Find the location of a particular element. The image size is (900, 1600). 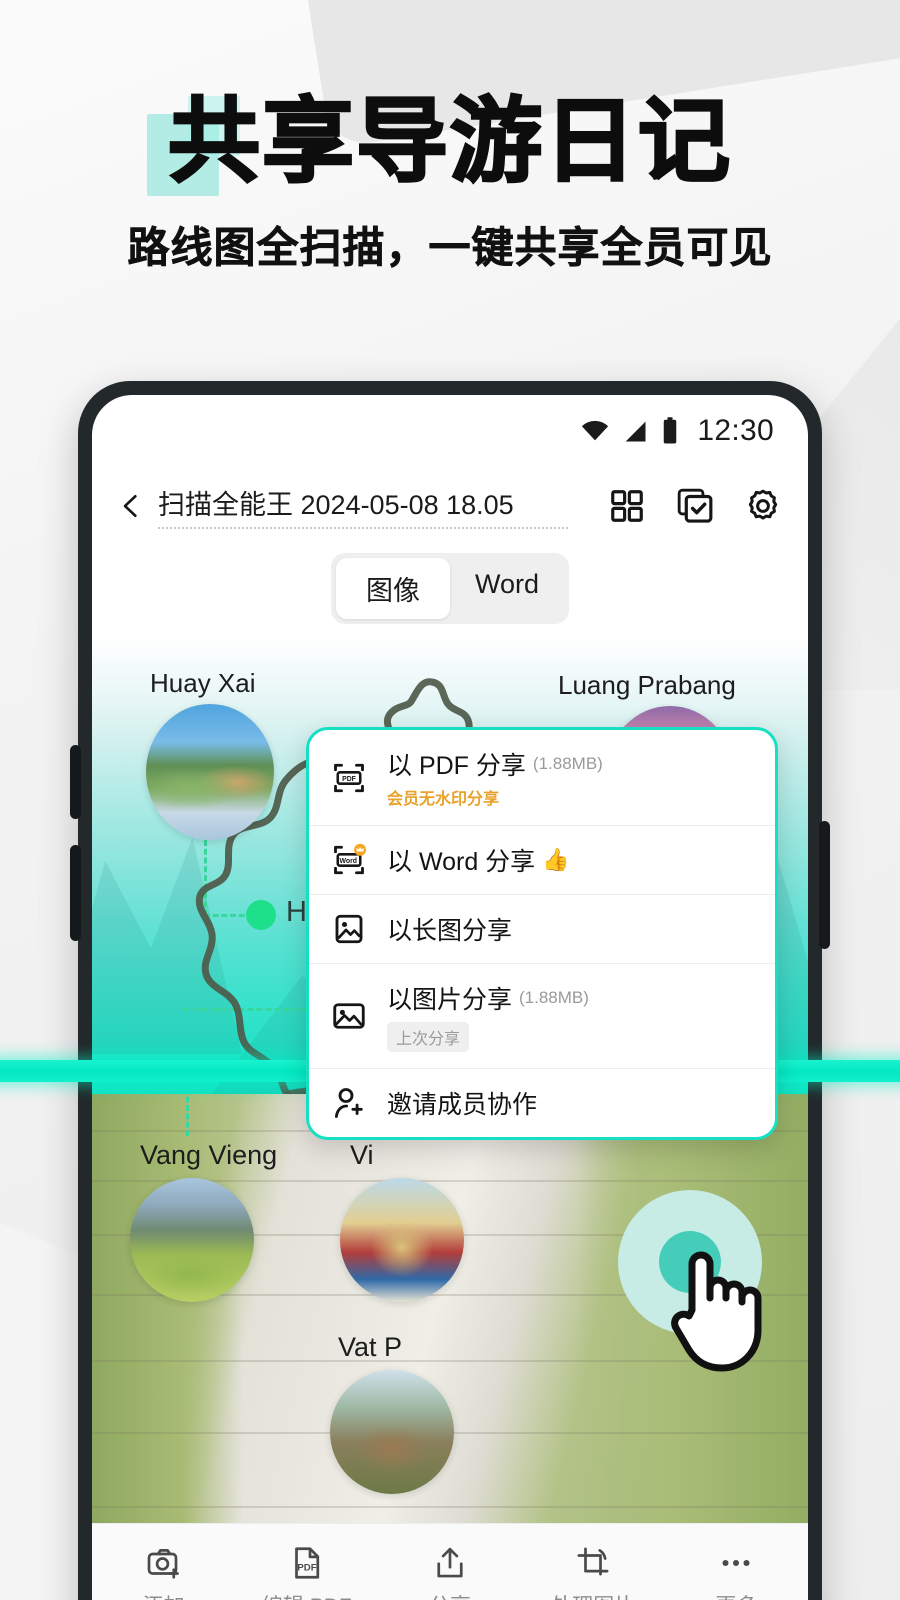

battery-icon is located at coordinates (670, 430).